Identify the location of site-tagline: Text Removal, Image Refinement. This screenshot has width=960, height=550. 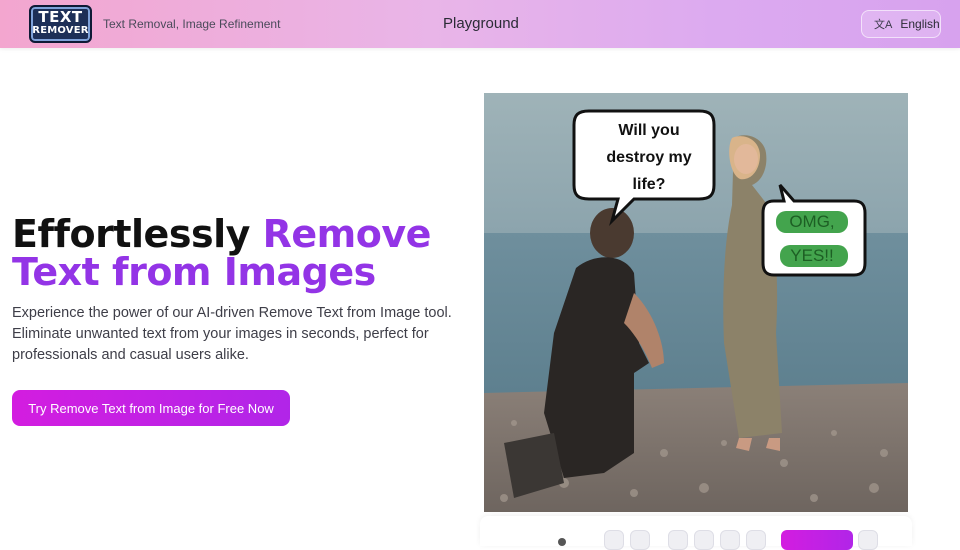
(192, 24).